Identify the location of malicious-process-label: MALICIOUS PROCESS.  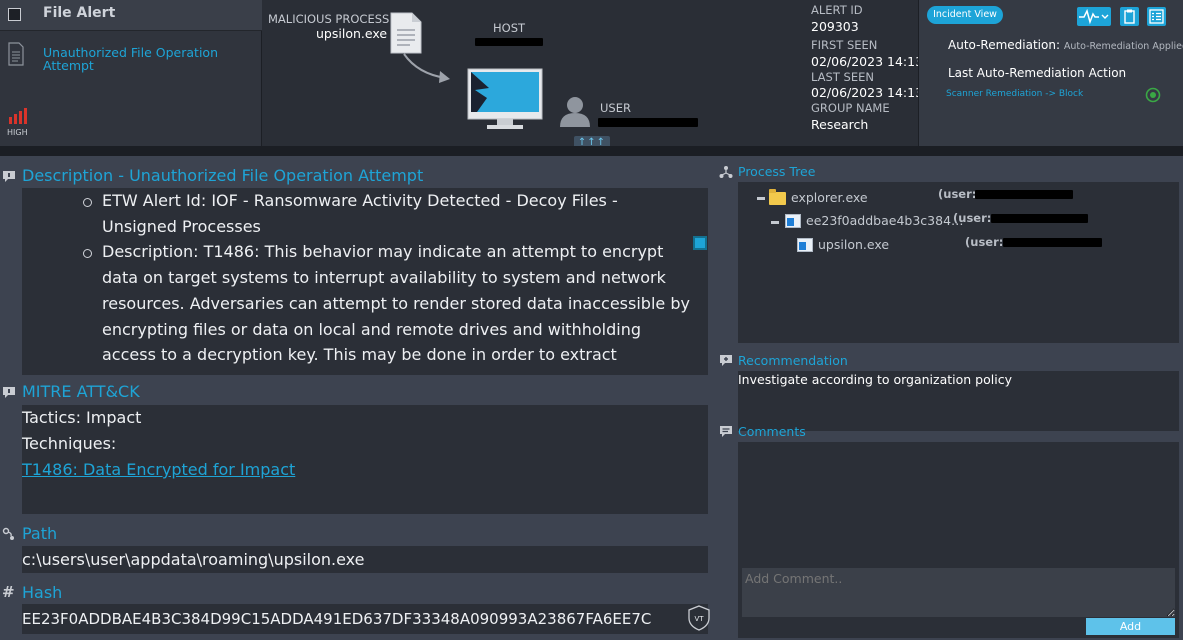
(329, 19).